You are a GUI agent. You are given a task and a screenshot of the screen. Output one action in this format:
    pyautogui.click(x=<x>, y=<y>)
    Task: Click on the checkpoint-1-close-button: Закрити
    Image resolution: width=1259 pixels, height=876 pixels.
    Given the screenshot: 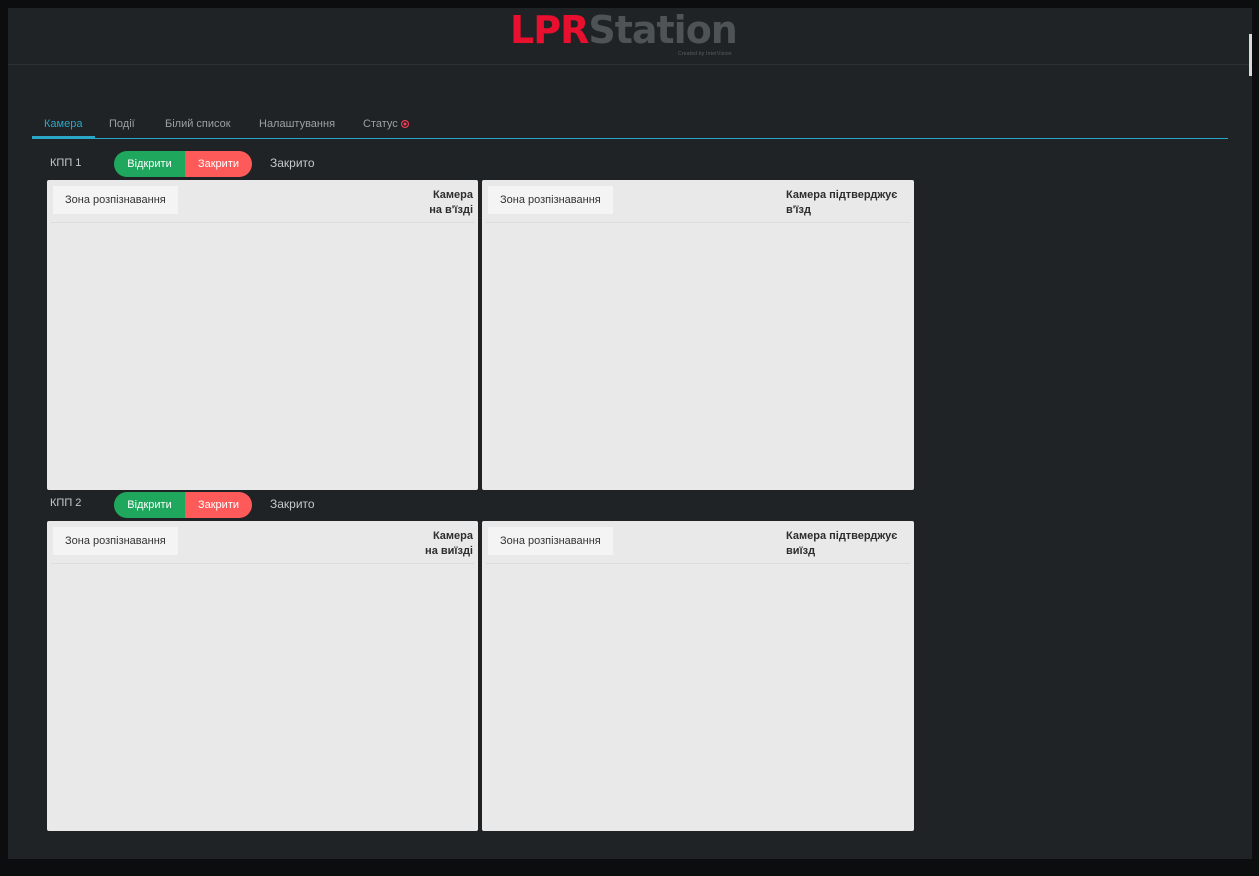 What is the action you would take?
    pyautogui.click(x=218, y=164)
    